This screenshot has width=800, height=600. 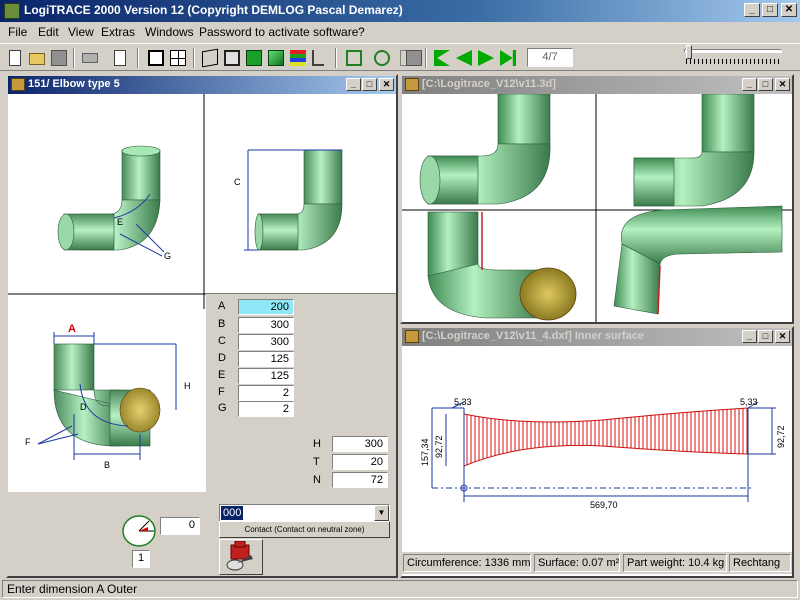 I want to click on dim-label-d: D, so click(x=222, y=358).